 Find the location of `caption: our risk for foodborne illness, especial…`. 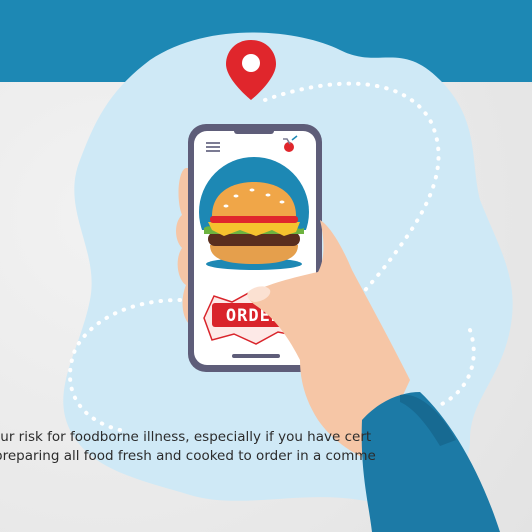

caption: our risk for foodborne illness, especial… is located at coordinates (266, 447).